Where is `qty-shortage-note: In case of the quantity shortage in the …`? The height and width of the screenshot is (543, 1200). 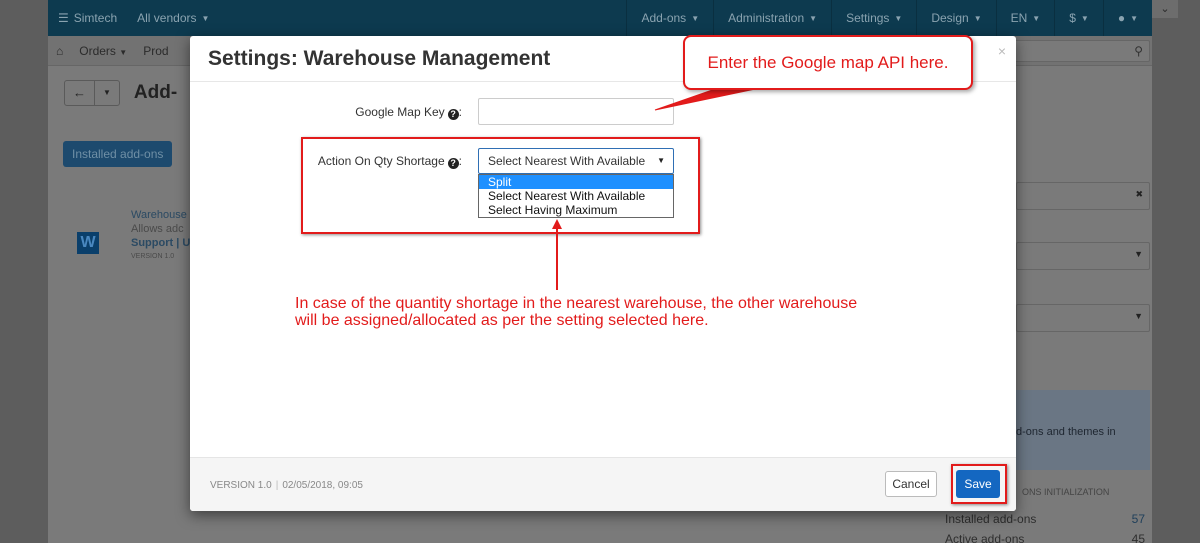
qty-shortage-note: In case of the quantity shortage in the … is located at coordinates (576, 312).